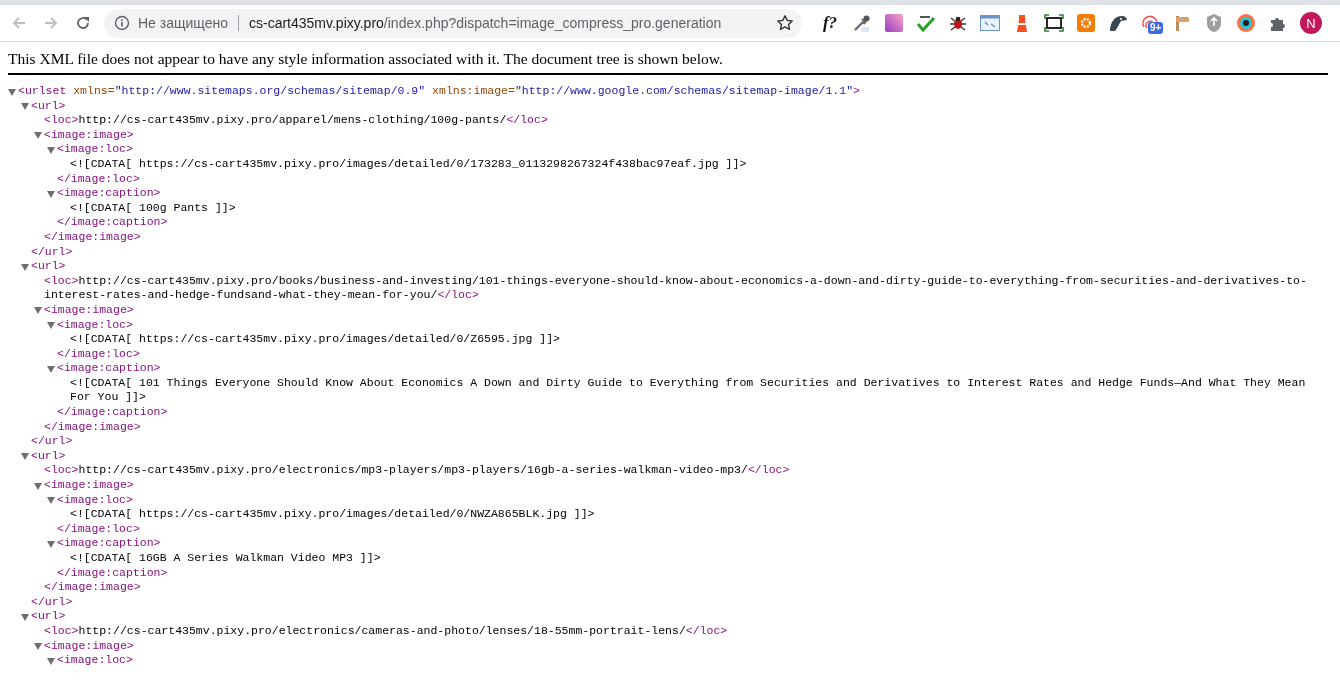  What do you see at coordinates (1054, 23) in the screenshot?
I see `screen-capture-icon` at bounding box center [1054, 23].